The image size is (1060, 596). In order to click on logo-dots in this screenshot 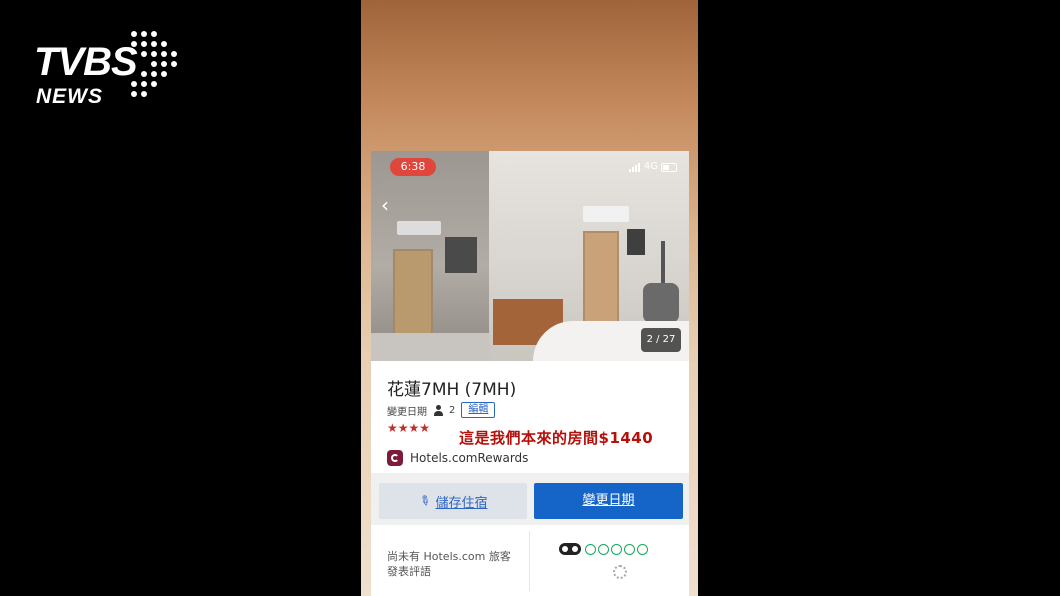, I will do `click(154, 64)`.